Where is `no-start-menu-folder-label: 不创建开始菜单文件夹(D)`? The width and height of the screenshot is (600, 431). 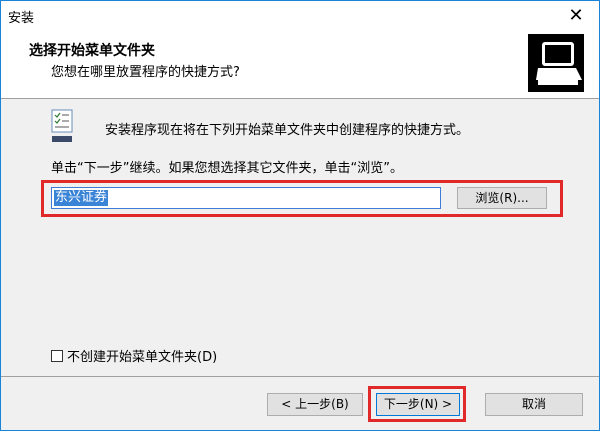 no-start-menu-folder-label: 不创建开始菜单文件夹(D) is located at coordinates (142, 357).